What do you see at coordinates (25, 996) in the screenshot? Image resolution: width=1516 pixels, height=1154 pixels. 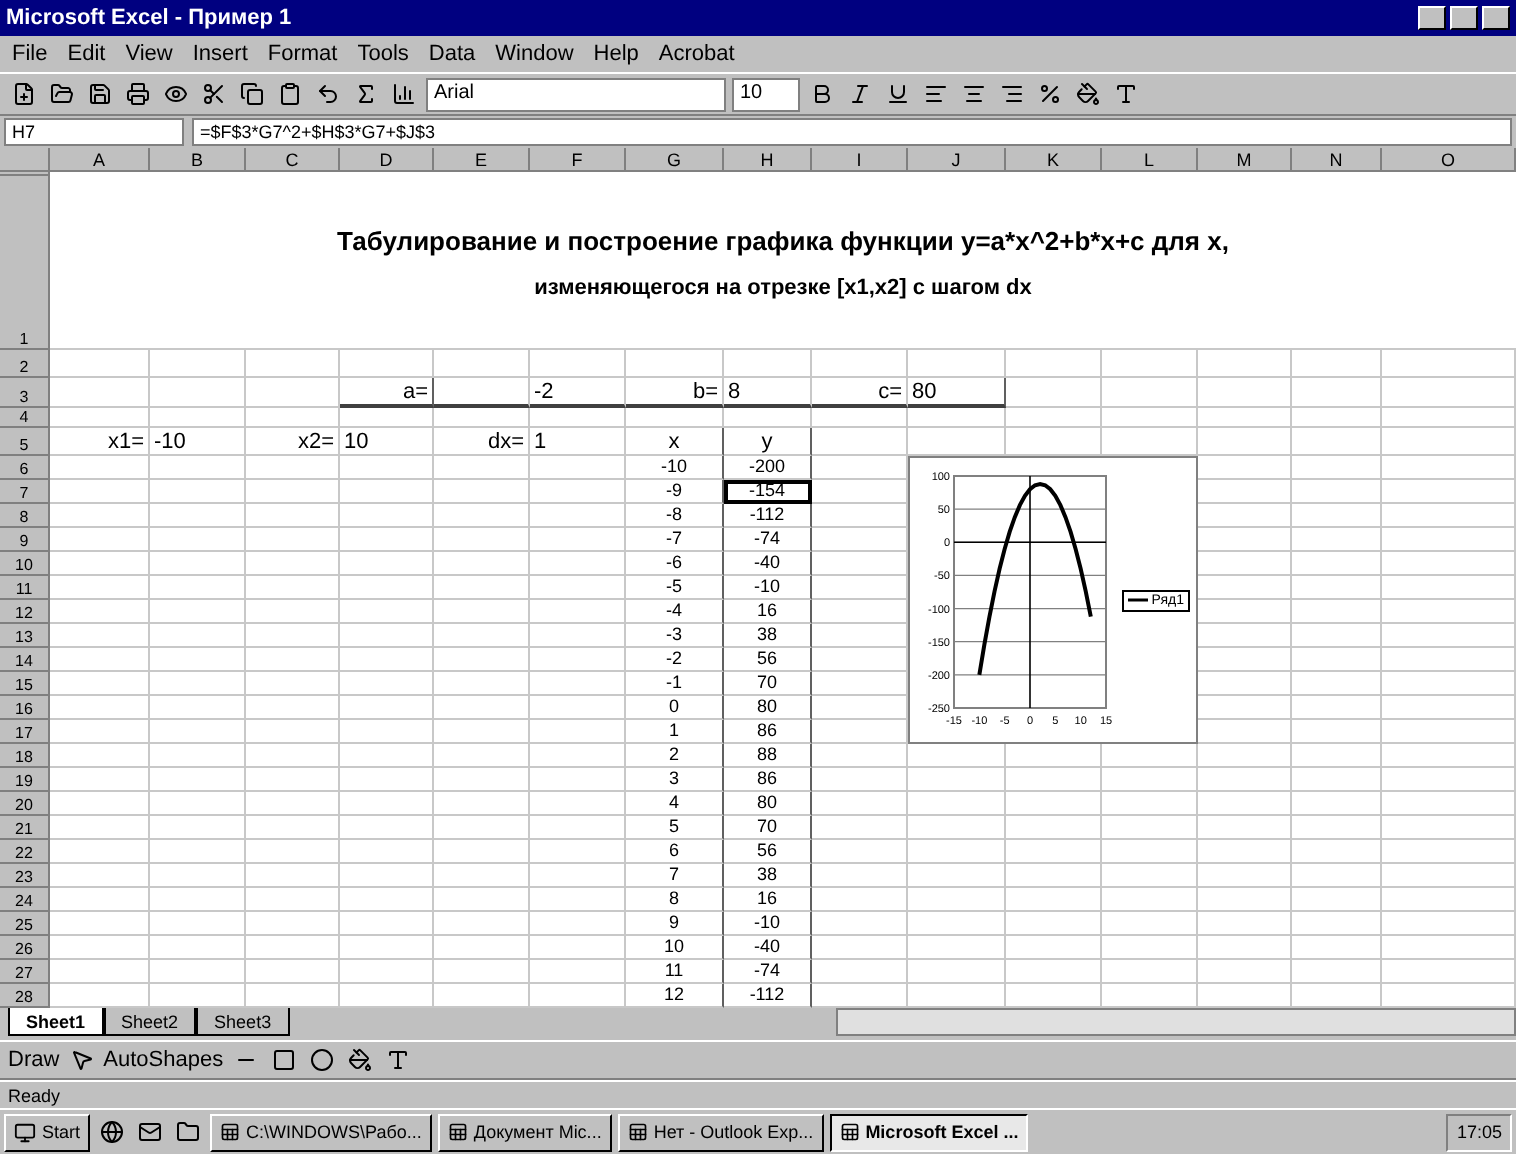 I see `row-number: 28` at bounding box center [25, 996].